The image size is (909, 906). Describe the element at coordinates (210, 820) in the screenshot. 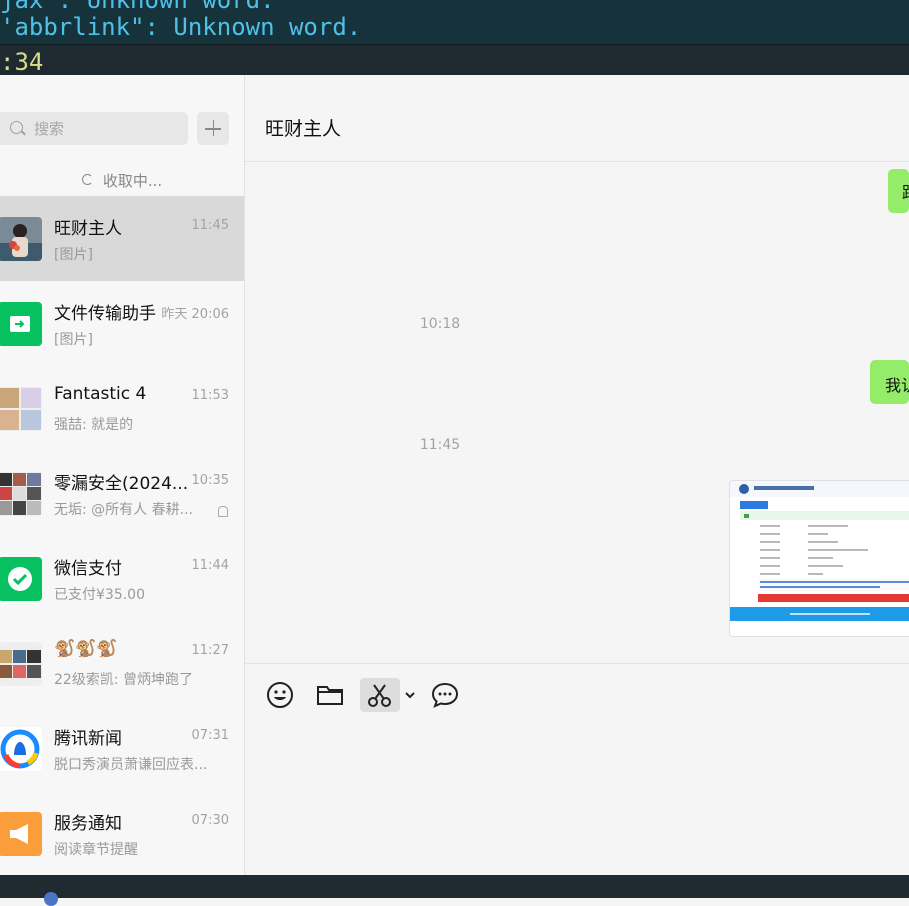

I see `conversation-time: 07:30` at that location.